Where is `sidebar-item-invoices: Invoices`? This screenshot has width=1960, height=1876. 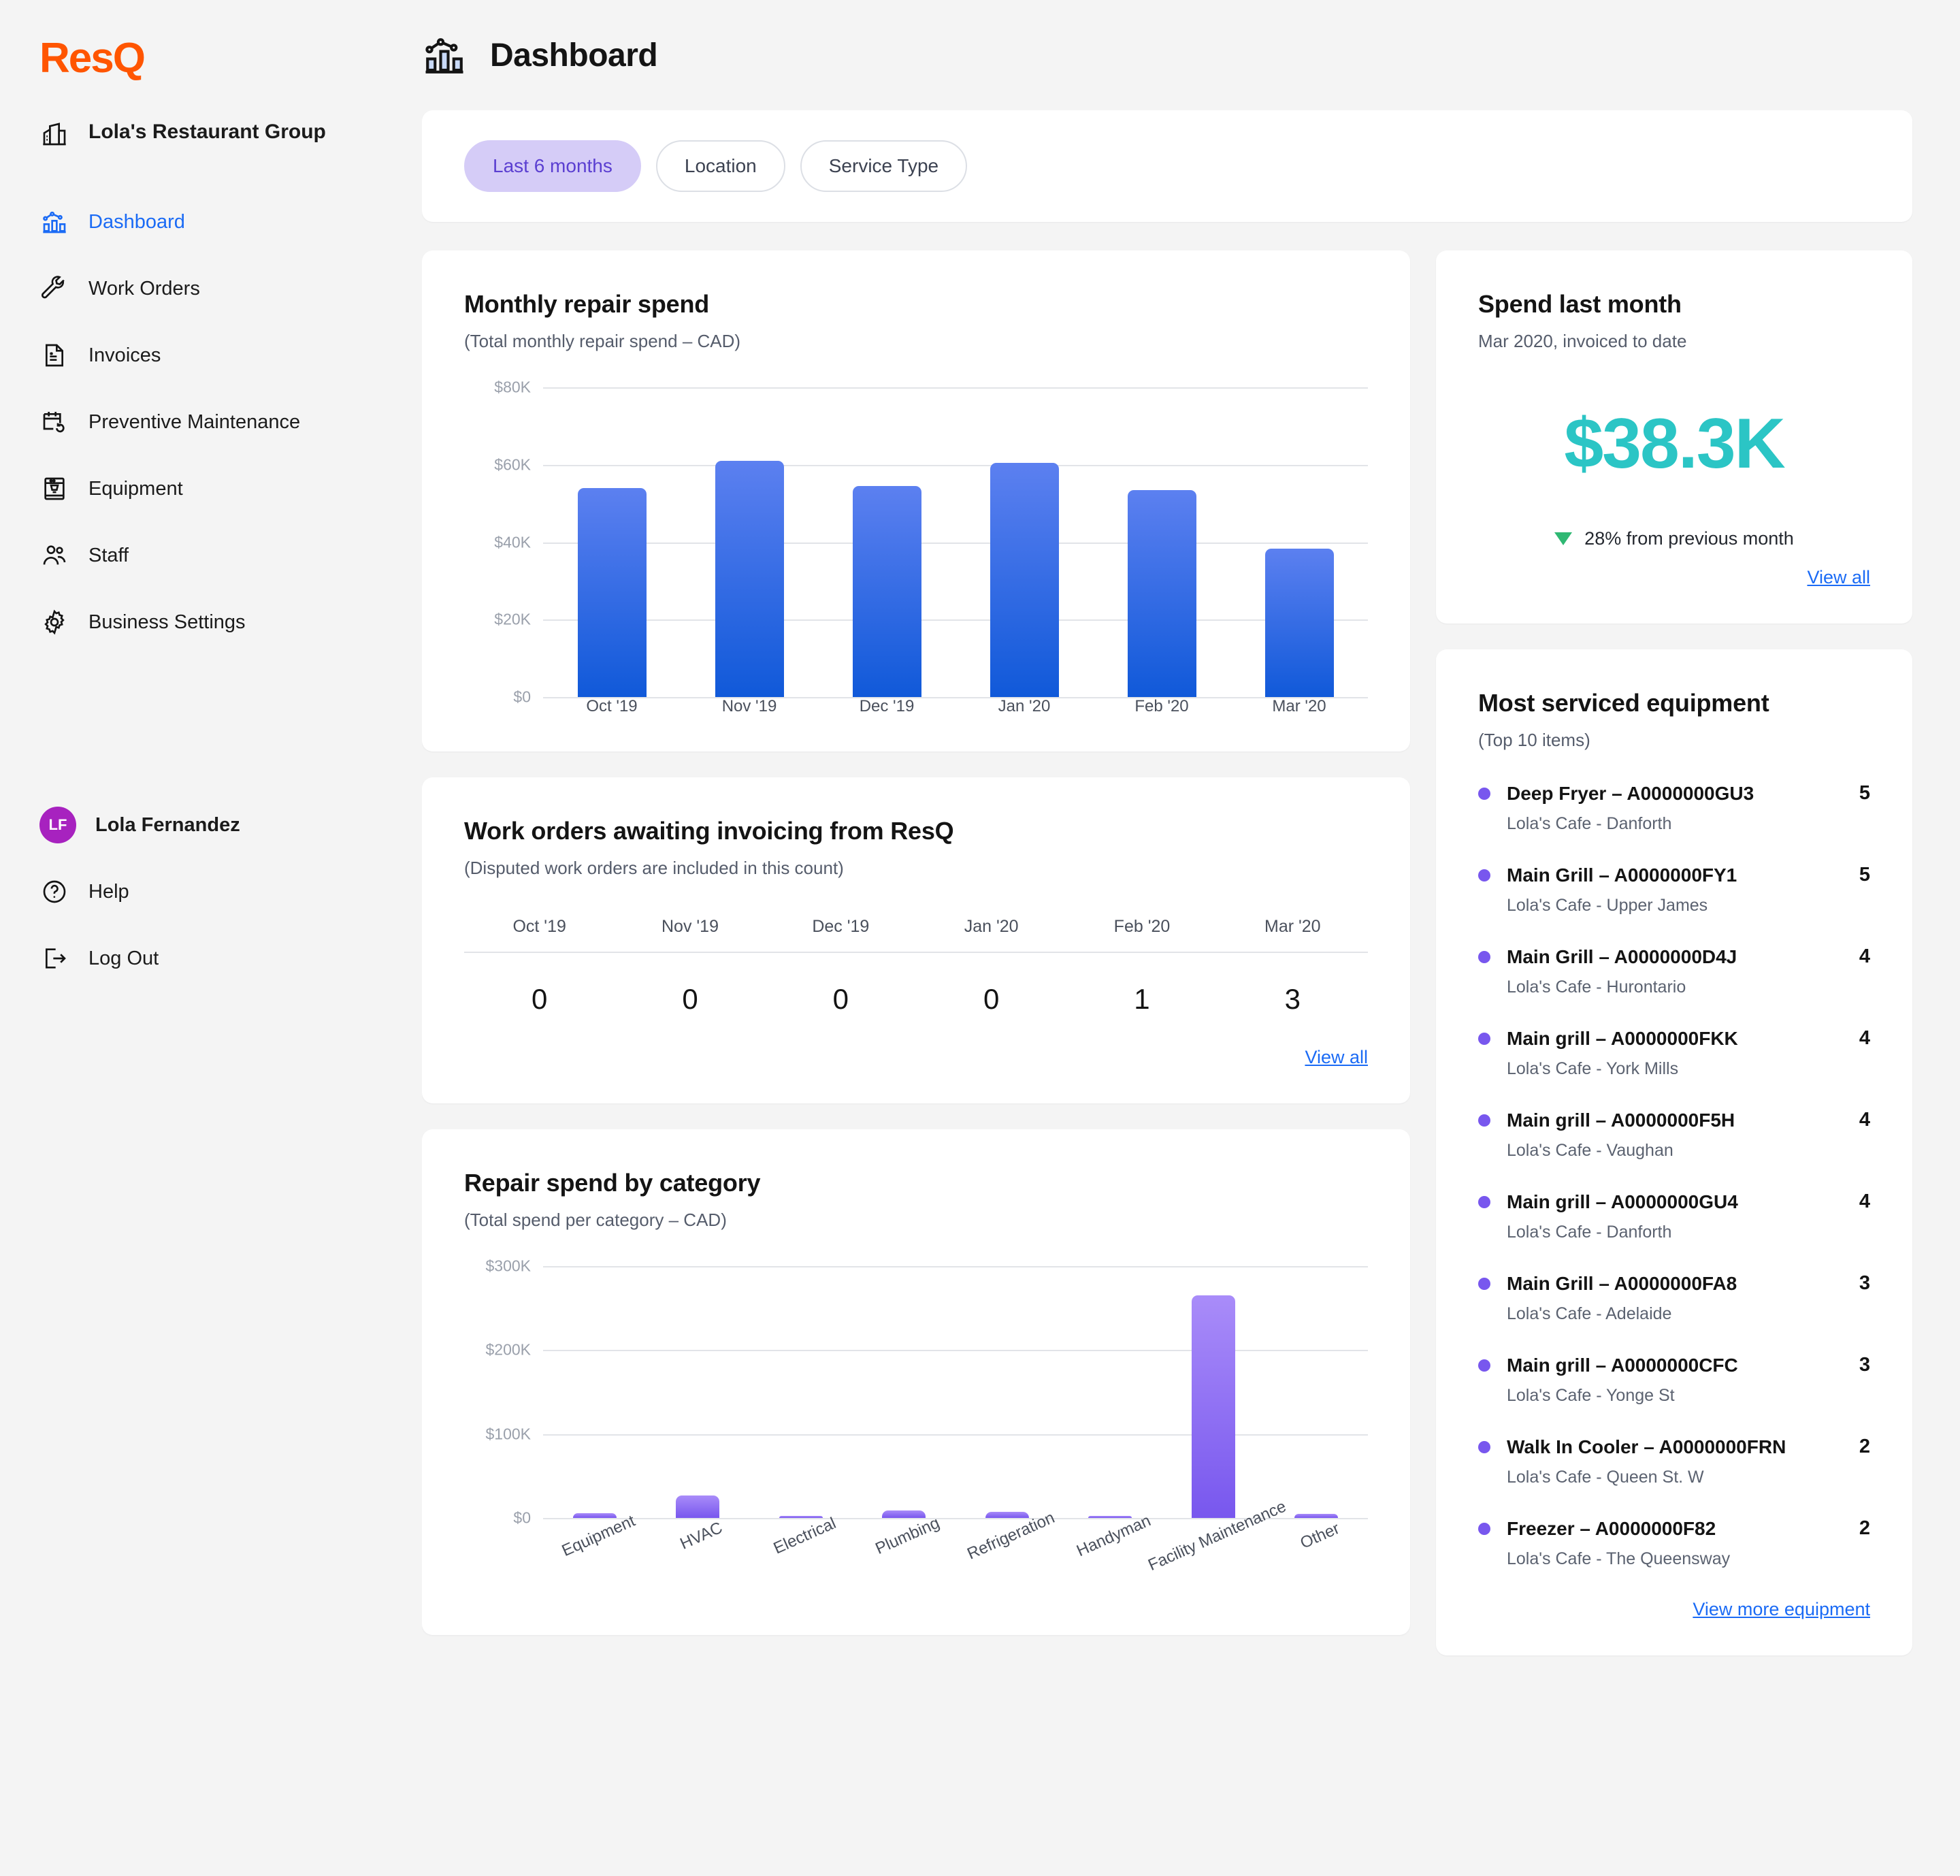 sidebar-item-invoices: Invoices is located at coordinates (231, 356).